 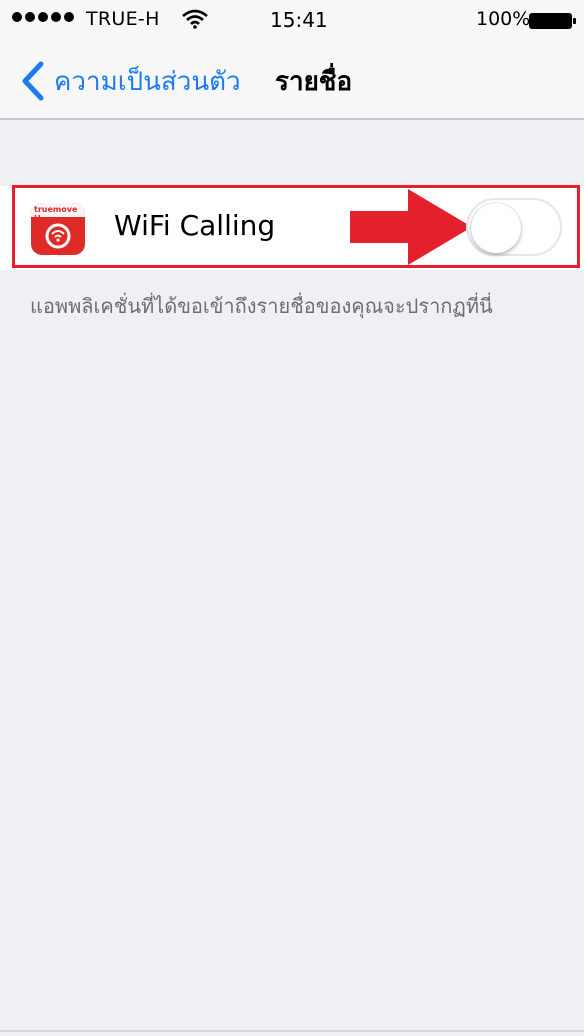 I want to click on battery-percentage: 100%, so click(x=503, y=19).